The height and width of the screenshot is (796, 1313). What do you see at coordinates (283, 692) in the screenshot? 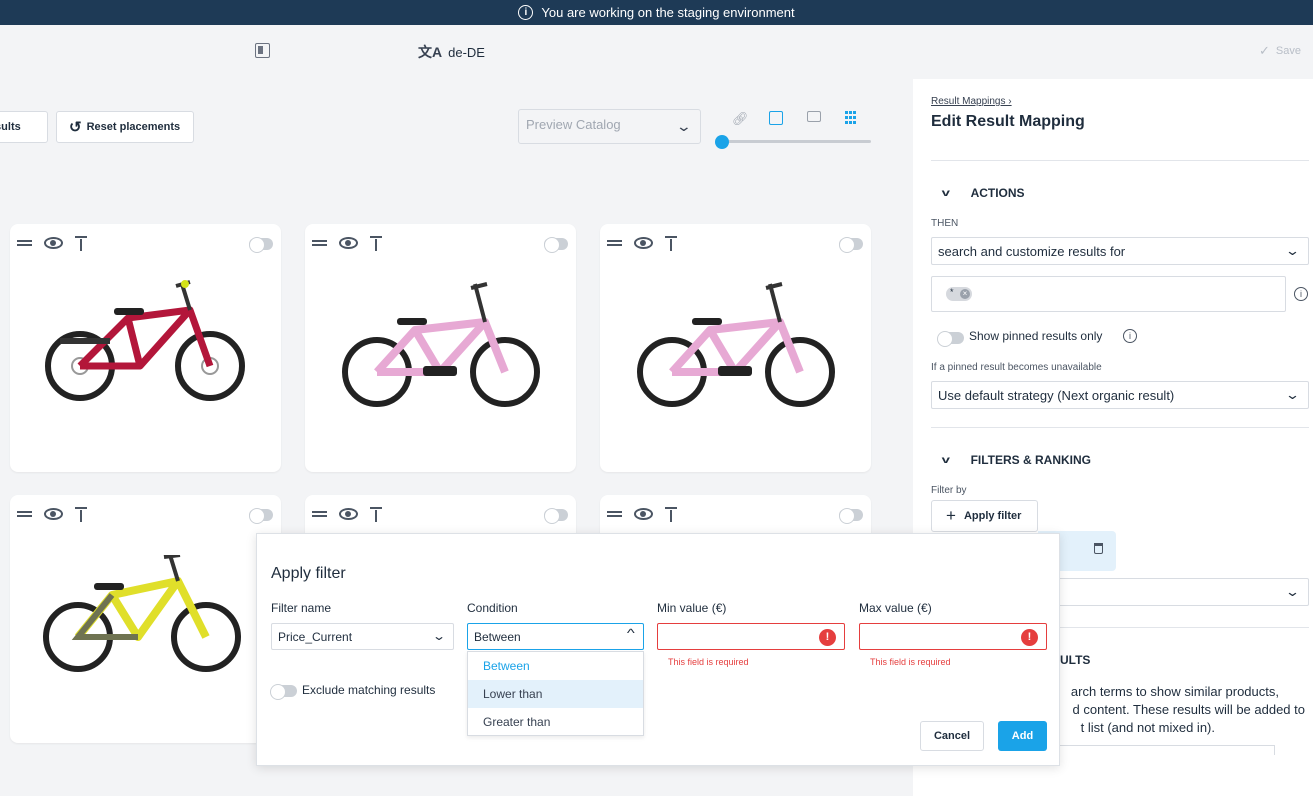
I see `exclude-matching-toggle` at bounding box center [283, 692].